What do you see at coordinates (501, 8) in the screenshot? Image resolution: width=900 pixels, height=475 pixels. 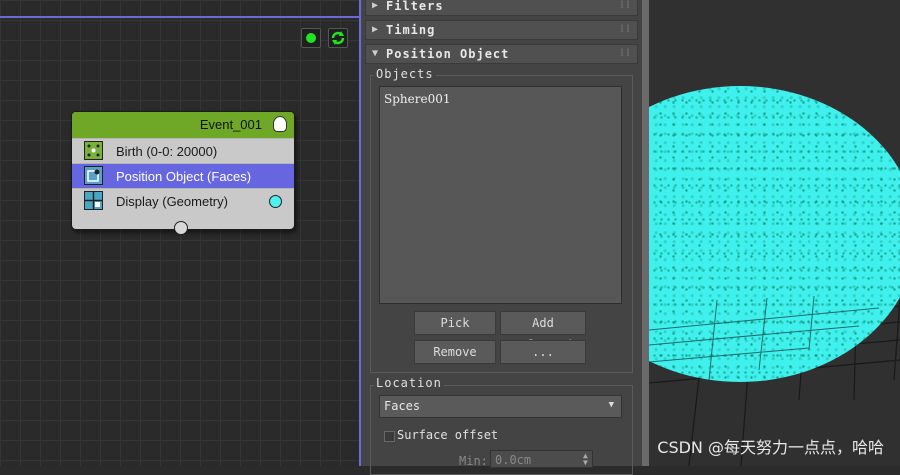 I see `rollout-filters: ▶ Filters ⁞⁞` at bounding box center [501, 8].